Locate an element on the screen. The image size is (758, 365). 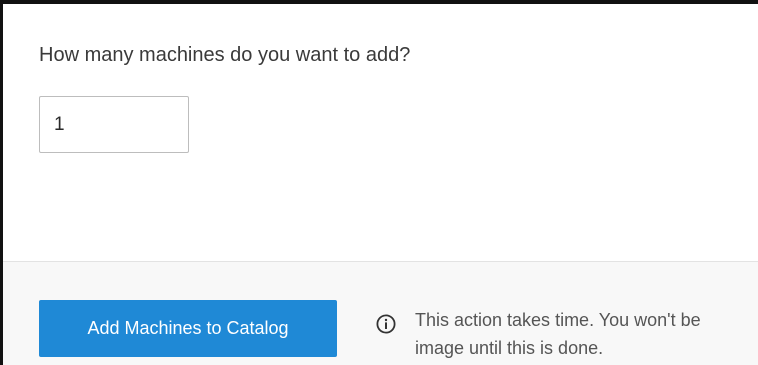
time-warning-line-1: This action takes time. You won't be is located at coordinates (558, 320).